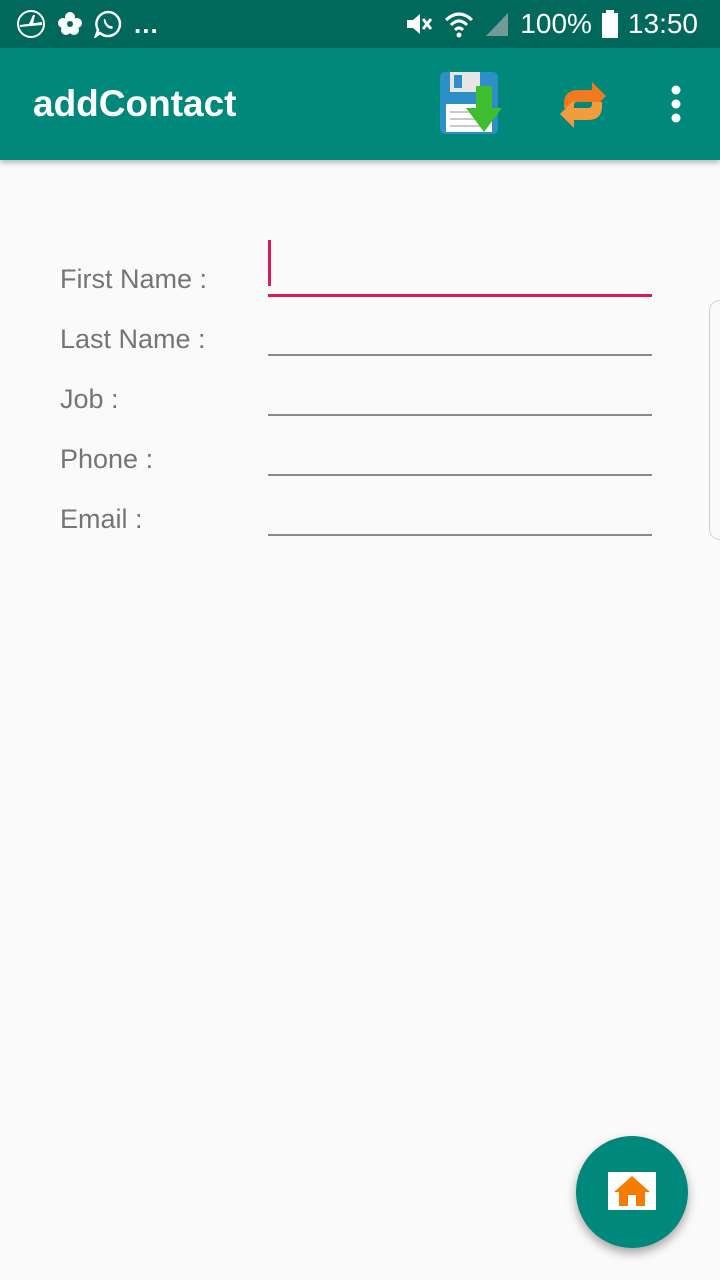  I want to click on job-row: Job :, so click(360, 399).